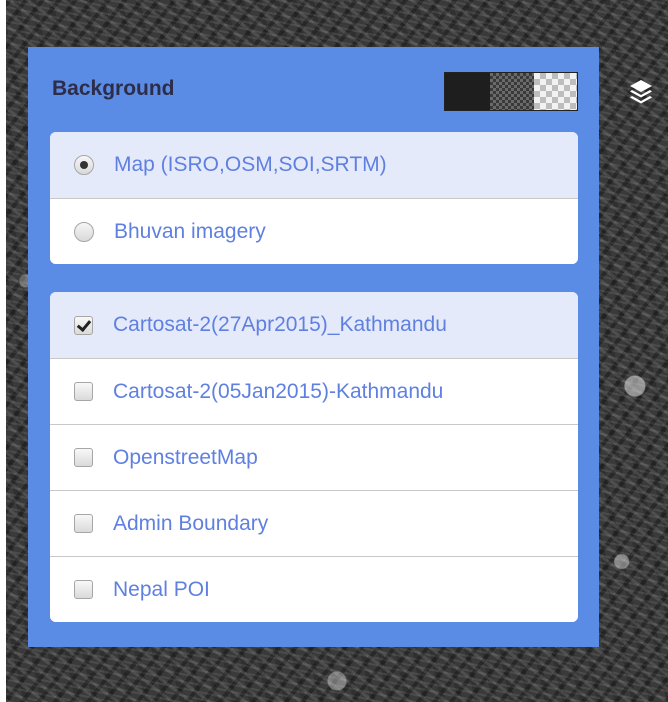  I want to click on base-layer-list: Map (ISRO,OSM,SOI,SRTM) Bhuvan imagery, so click(314, 198).